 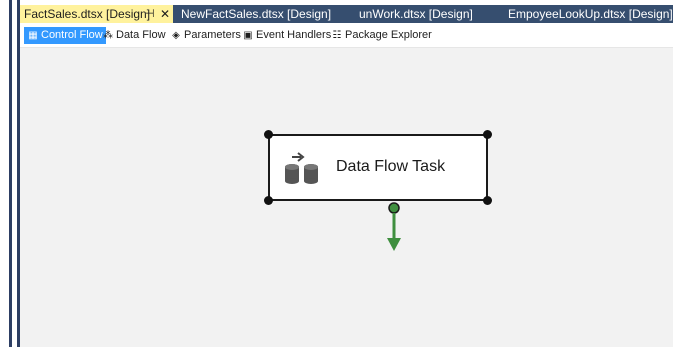 I want to click on tab-label: unWork.dtsx [Design], so click(x=416, y=14).